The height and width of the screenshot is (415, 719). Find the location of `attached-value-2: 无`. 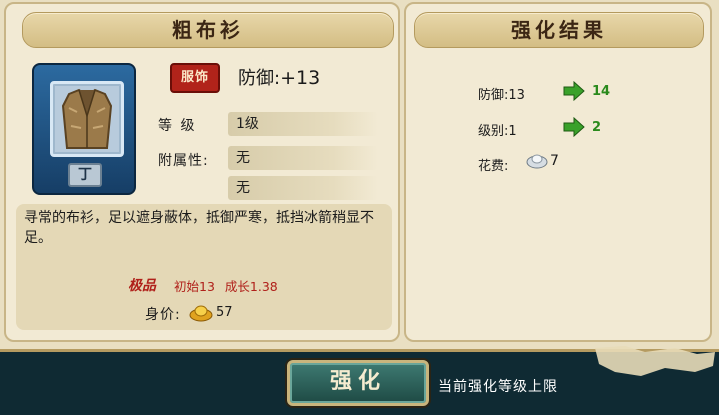

attached-value-2: 无 is located at coordinates (303, 188).